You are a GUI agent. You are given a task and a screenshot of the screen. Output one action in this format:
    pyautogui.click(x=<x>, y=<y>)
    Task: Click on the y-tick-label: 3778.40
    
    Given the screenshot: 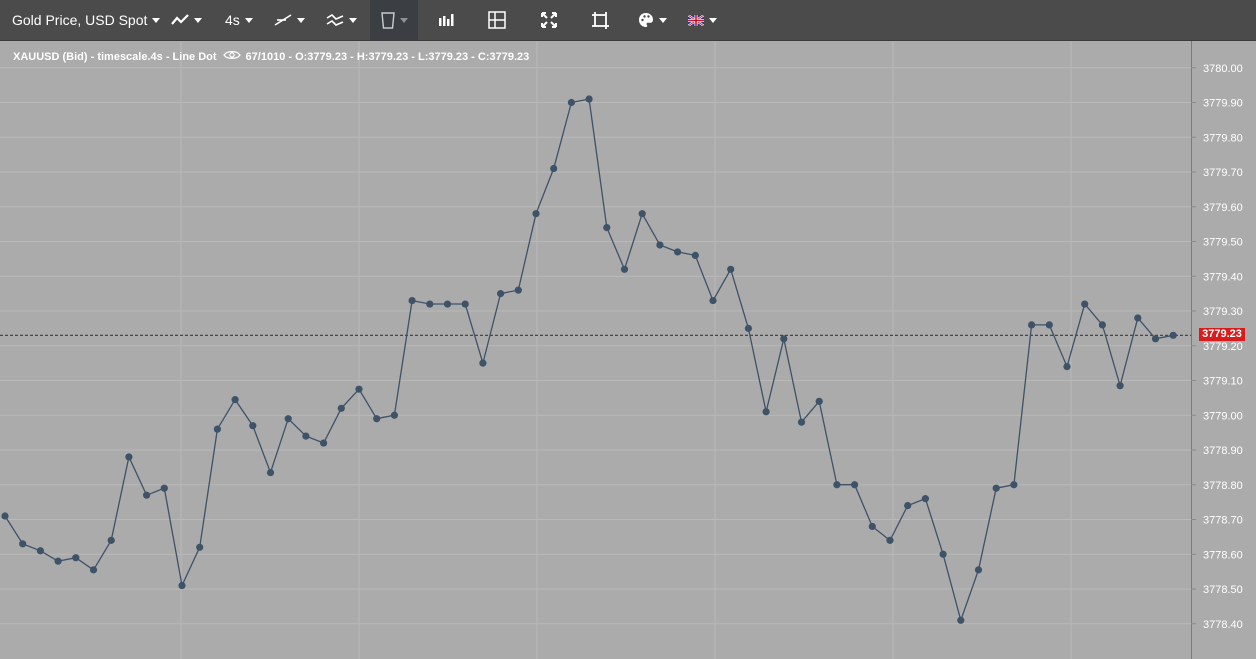 What is the action you would take?
    pyautogui.click(x=1223, y=625)
    